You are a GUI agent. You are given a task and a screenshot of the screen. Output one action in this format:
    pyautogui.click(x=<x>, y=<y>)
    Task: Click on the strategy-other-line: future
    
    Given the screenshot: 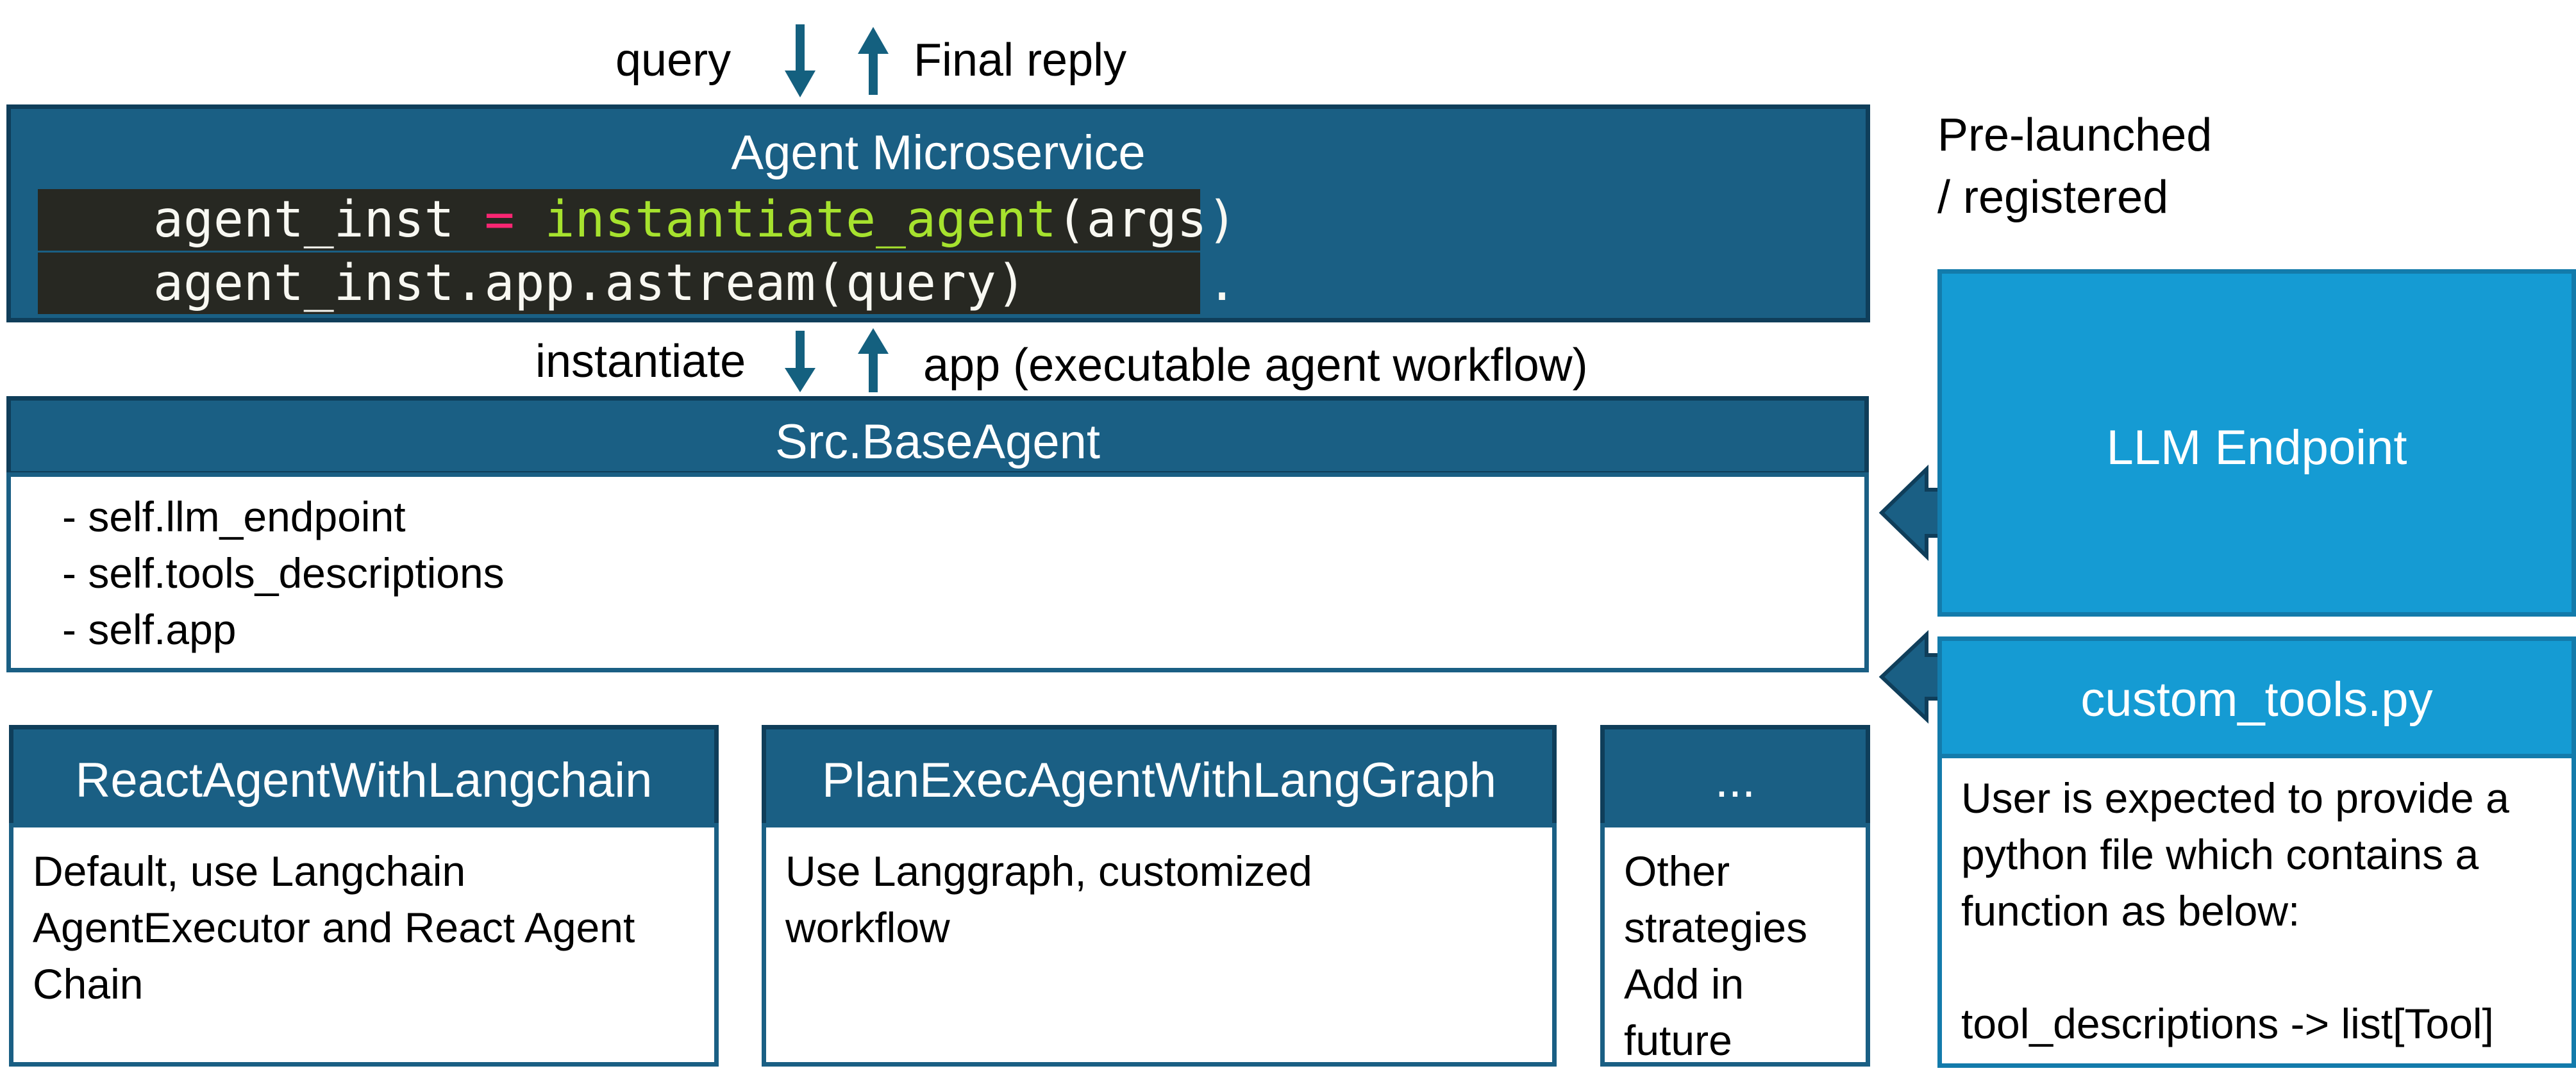 What is the action you would take?
    pyautogui.click(x=1678, y=1040)
    